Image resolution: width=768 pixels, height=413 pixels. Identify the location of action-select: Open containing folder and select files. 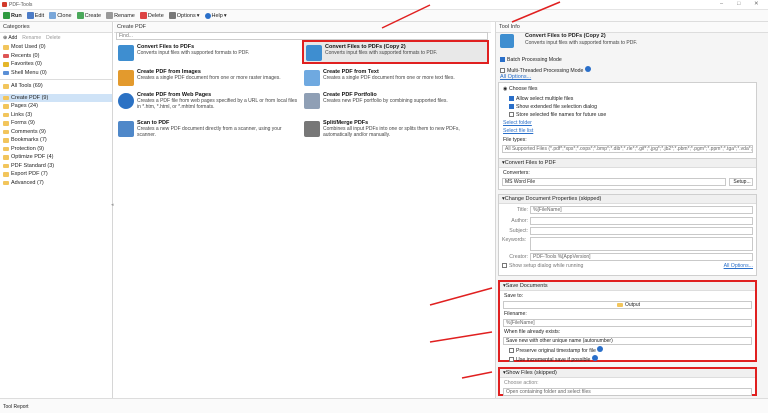
(627, 392).